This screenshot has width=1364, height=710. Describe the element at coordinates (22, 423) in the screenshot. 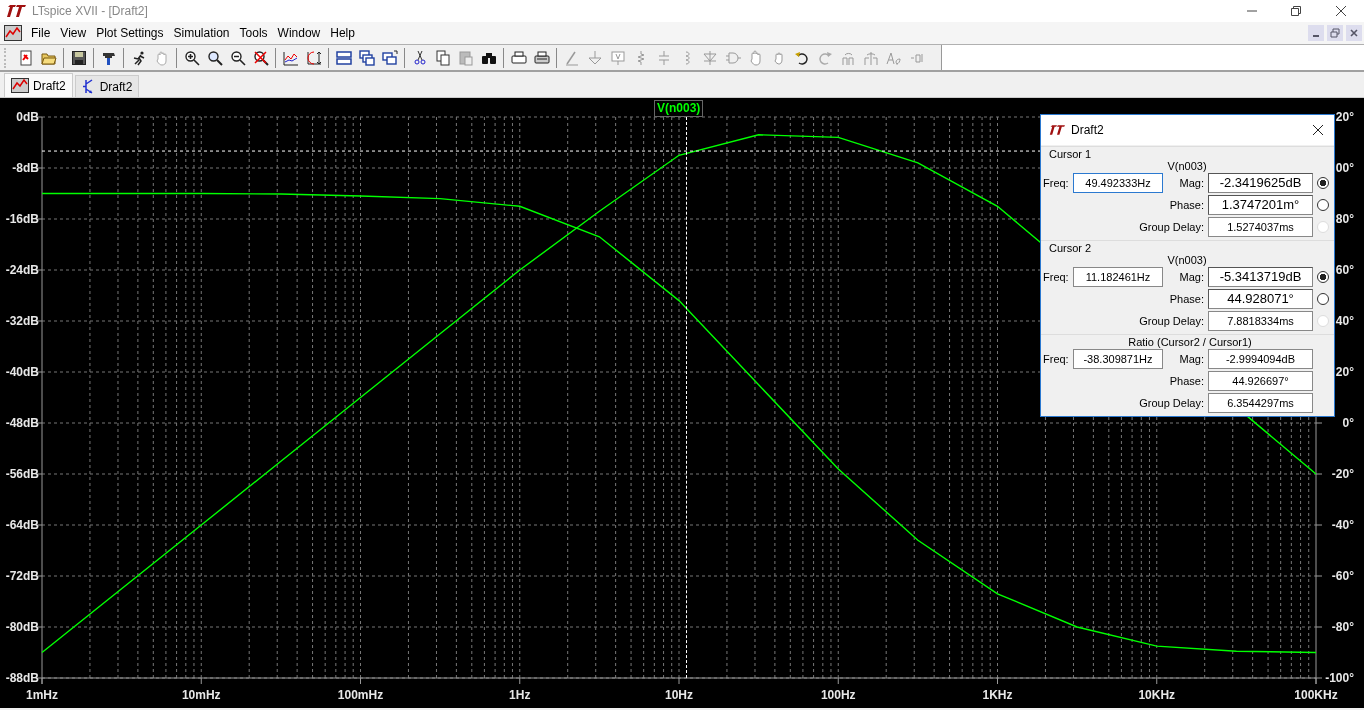

I see `axis-tick-label: -48dB` at that location.